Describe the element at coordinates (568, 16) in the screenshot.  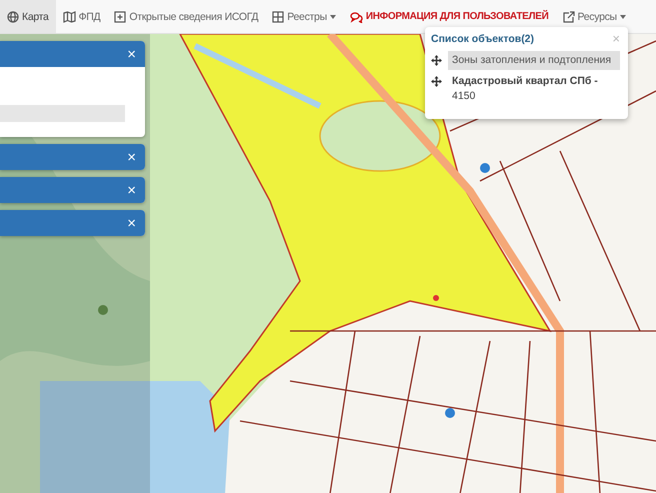
I see `external-link-icon` at that location.